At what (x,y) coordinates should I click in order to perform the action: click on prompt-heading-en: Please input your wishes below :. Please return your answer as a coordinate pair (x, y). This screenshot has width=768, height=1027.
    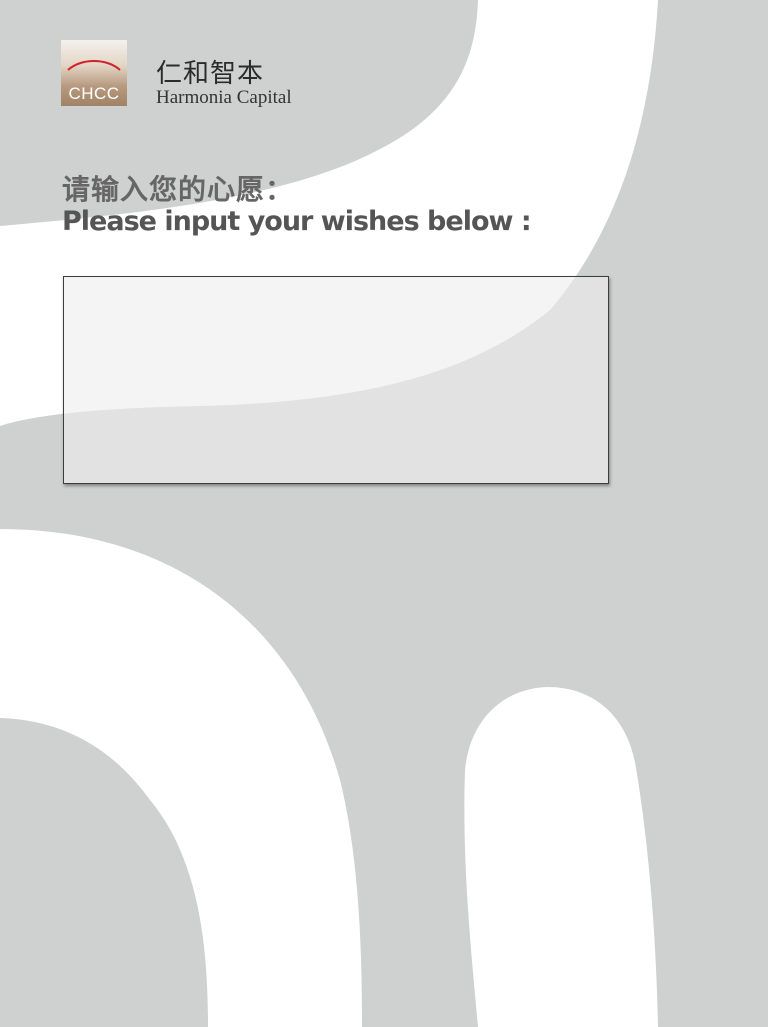
    Looking at the image, I should click on (297, 221).